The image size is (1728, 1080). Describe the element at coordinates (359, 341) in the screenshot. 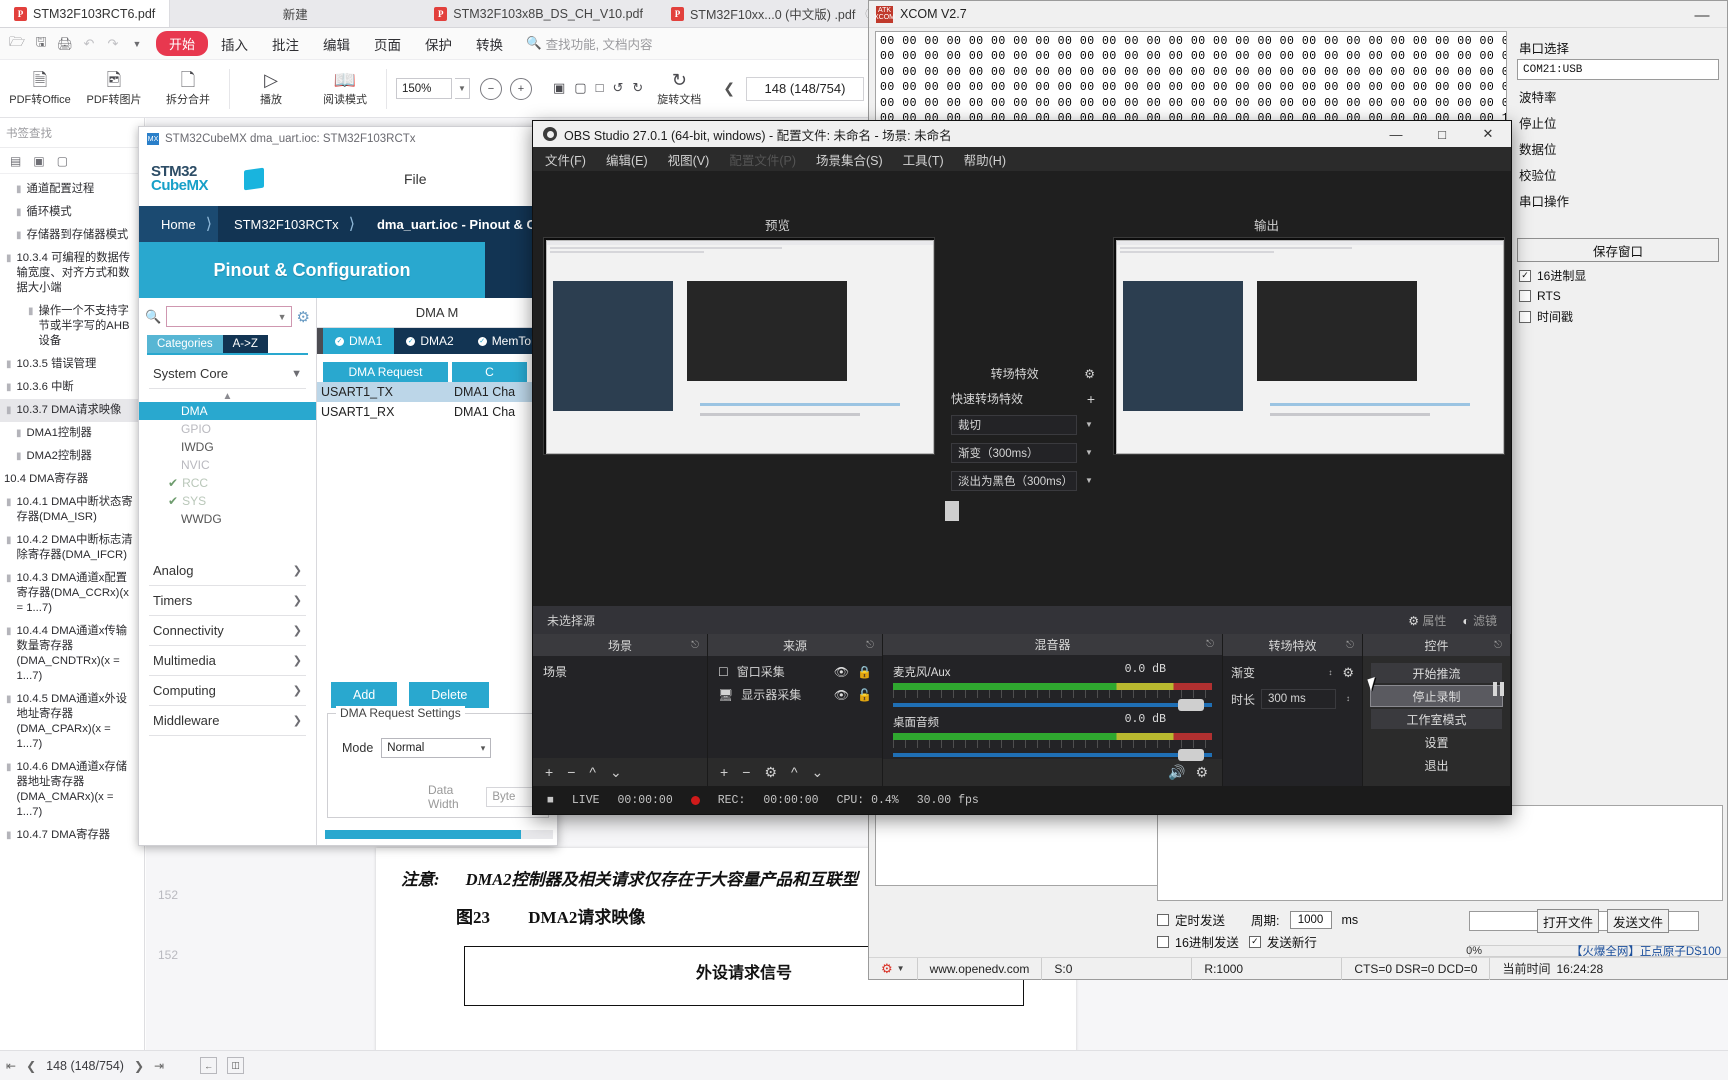

I see `tab-dma1: ✓ DMA1` at that location.